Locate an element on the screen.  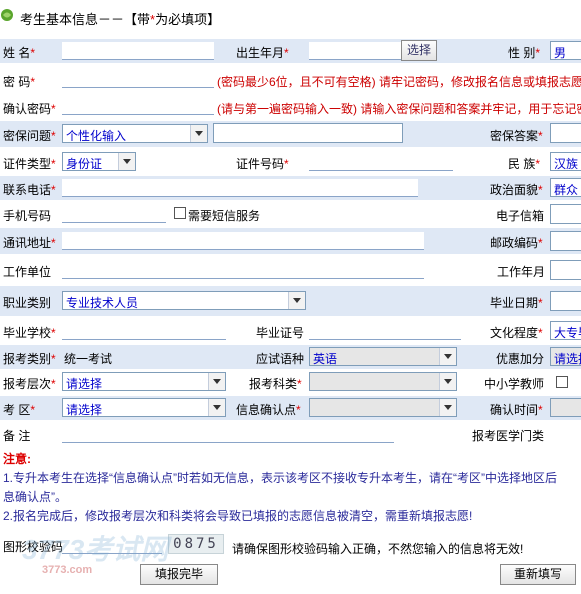
sms-checkbox is located at coordinates (180, 213).